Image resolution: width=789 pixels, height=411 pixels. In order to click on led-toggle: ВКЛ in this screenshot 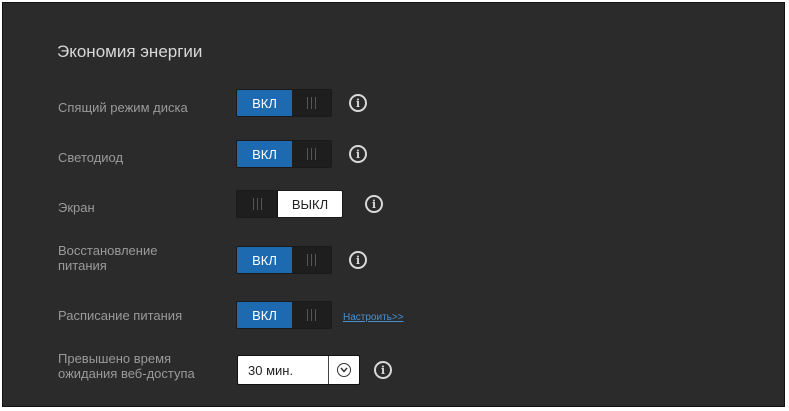, I will do `click(284, 154)`.